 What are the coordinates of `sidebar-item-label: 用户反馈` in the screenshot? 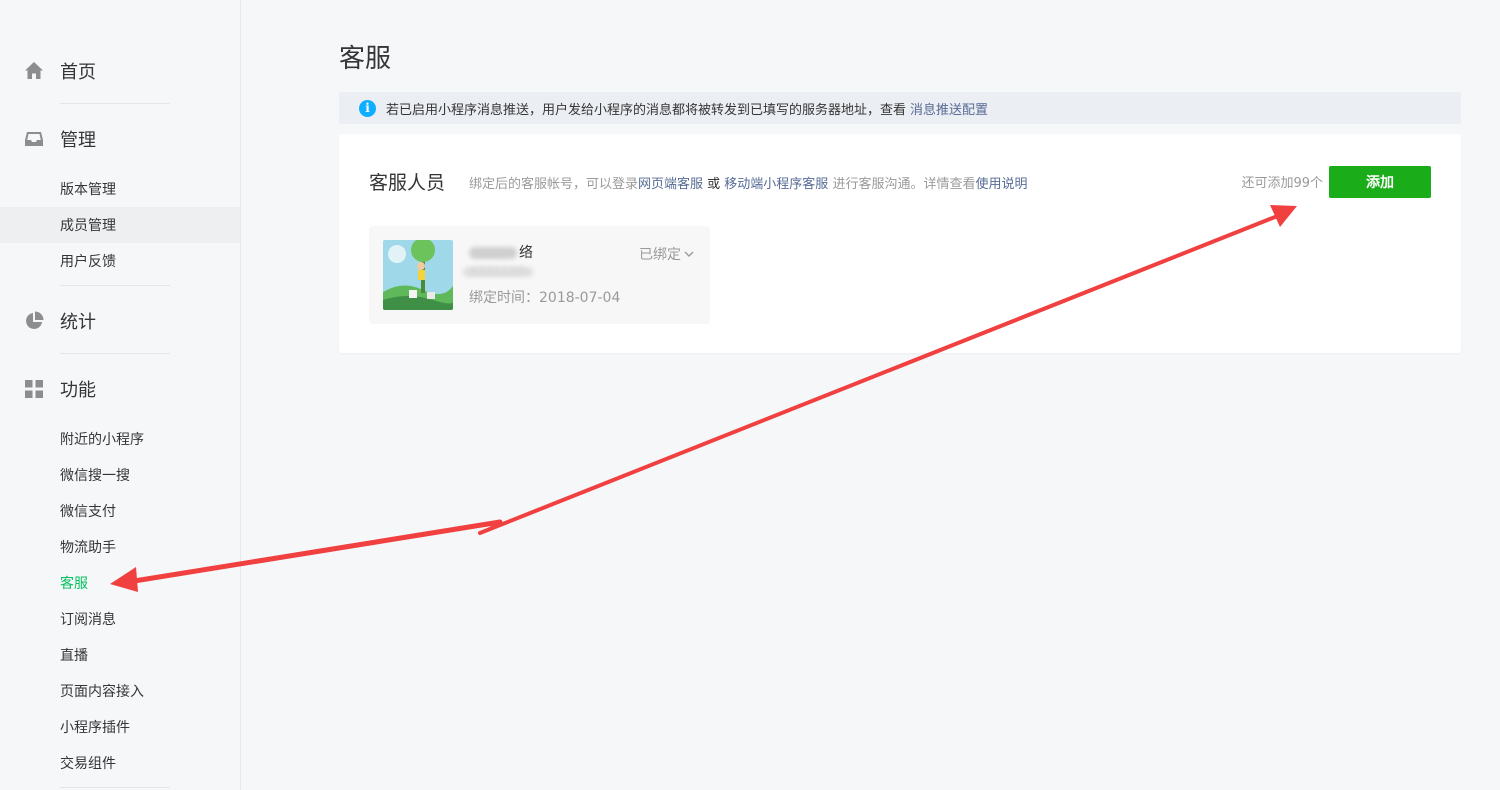 It's located at (88, 262).